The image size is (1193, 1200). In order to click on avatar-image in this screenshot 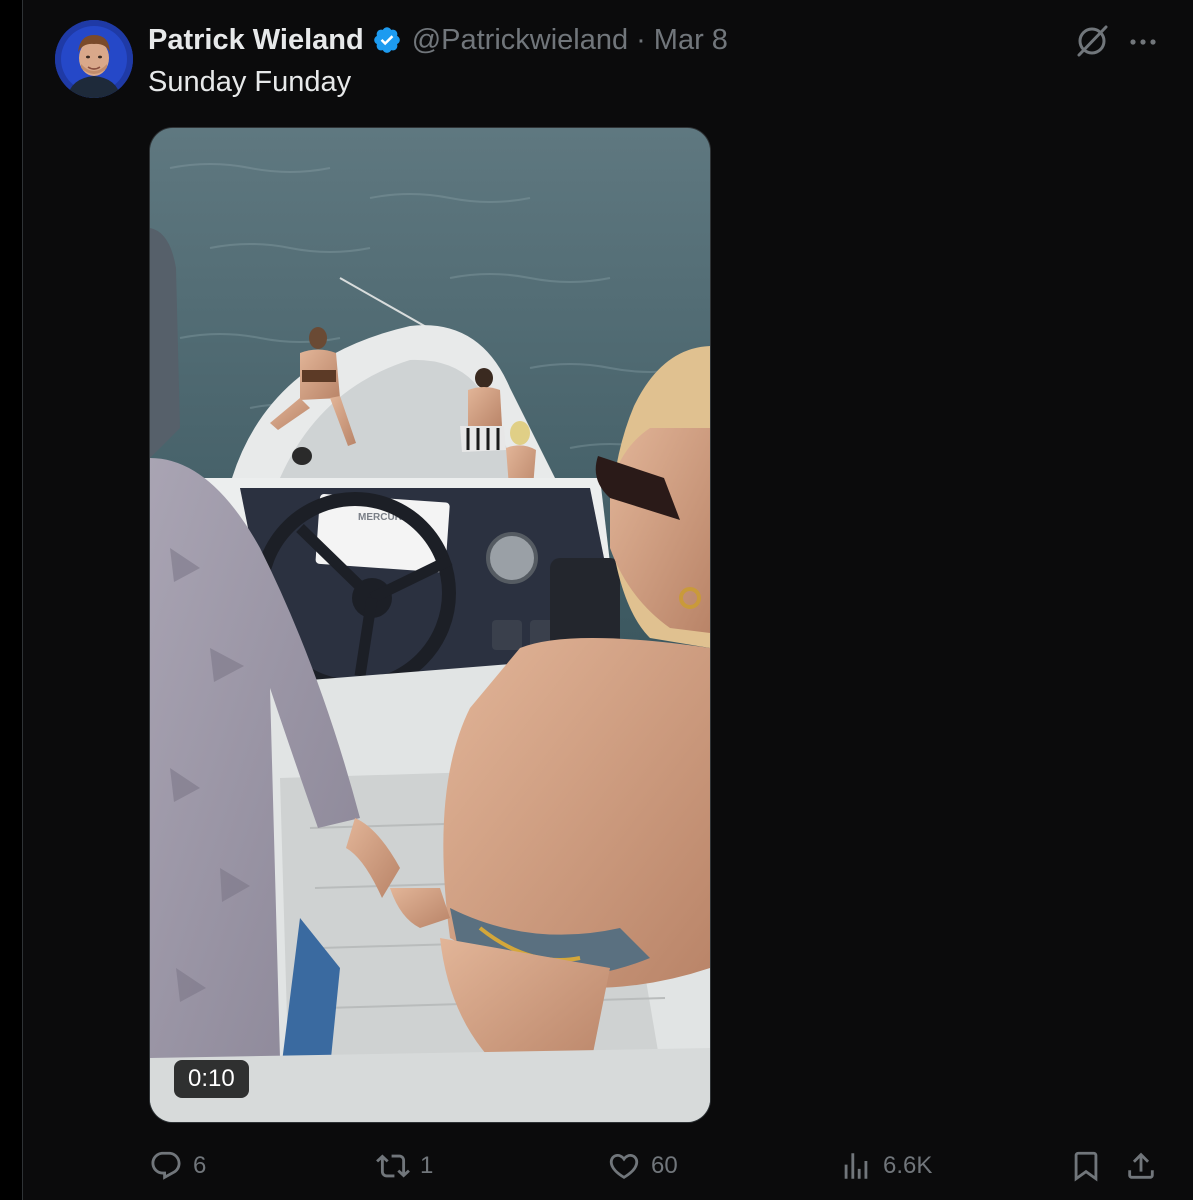, I will do `click(94, 59)`.